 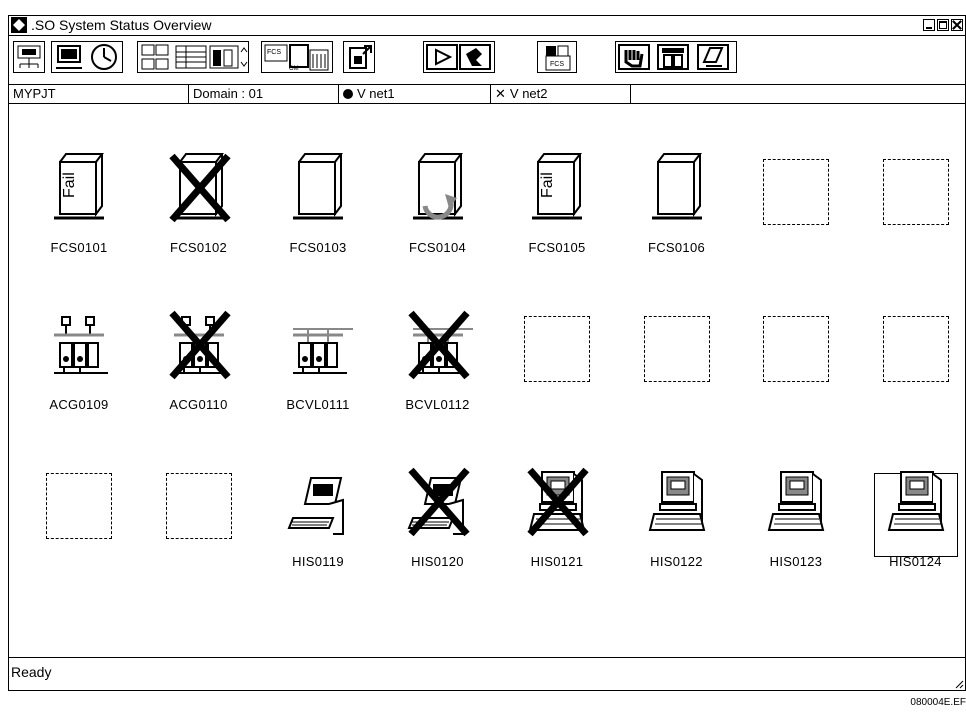 I want to click on system-view-button, so click(x=193, y=57).